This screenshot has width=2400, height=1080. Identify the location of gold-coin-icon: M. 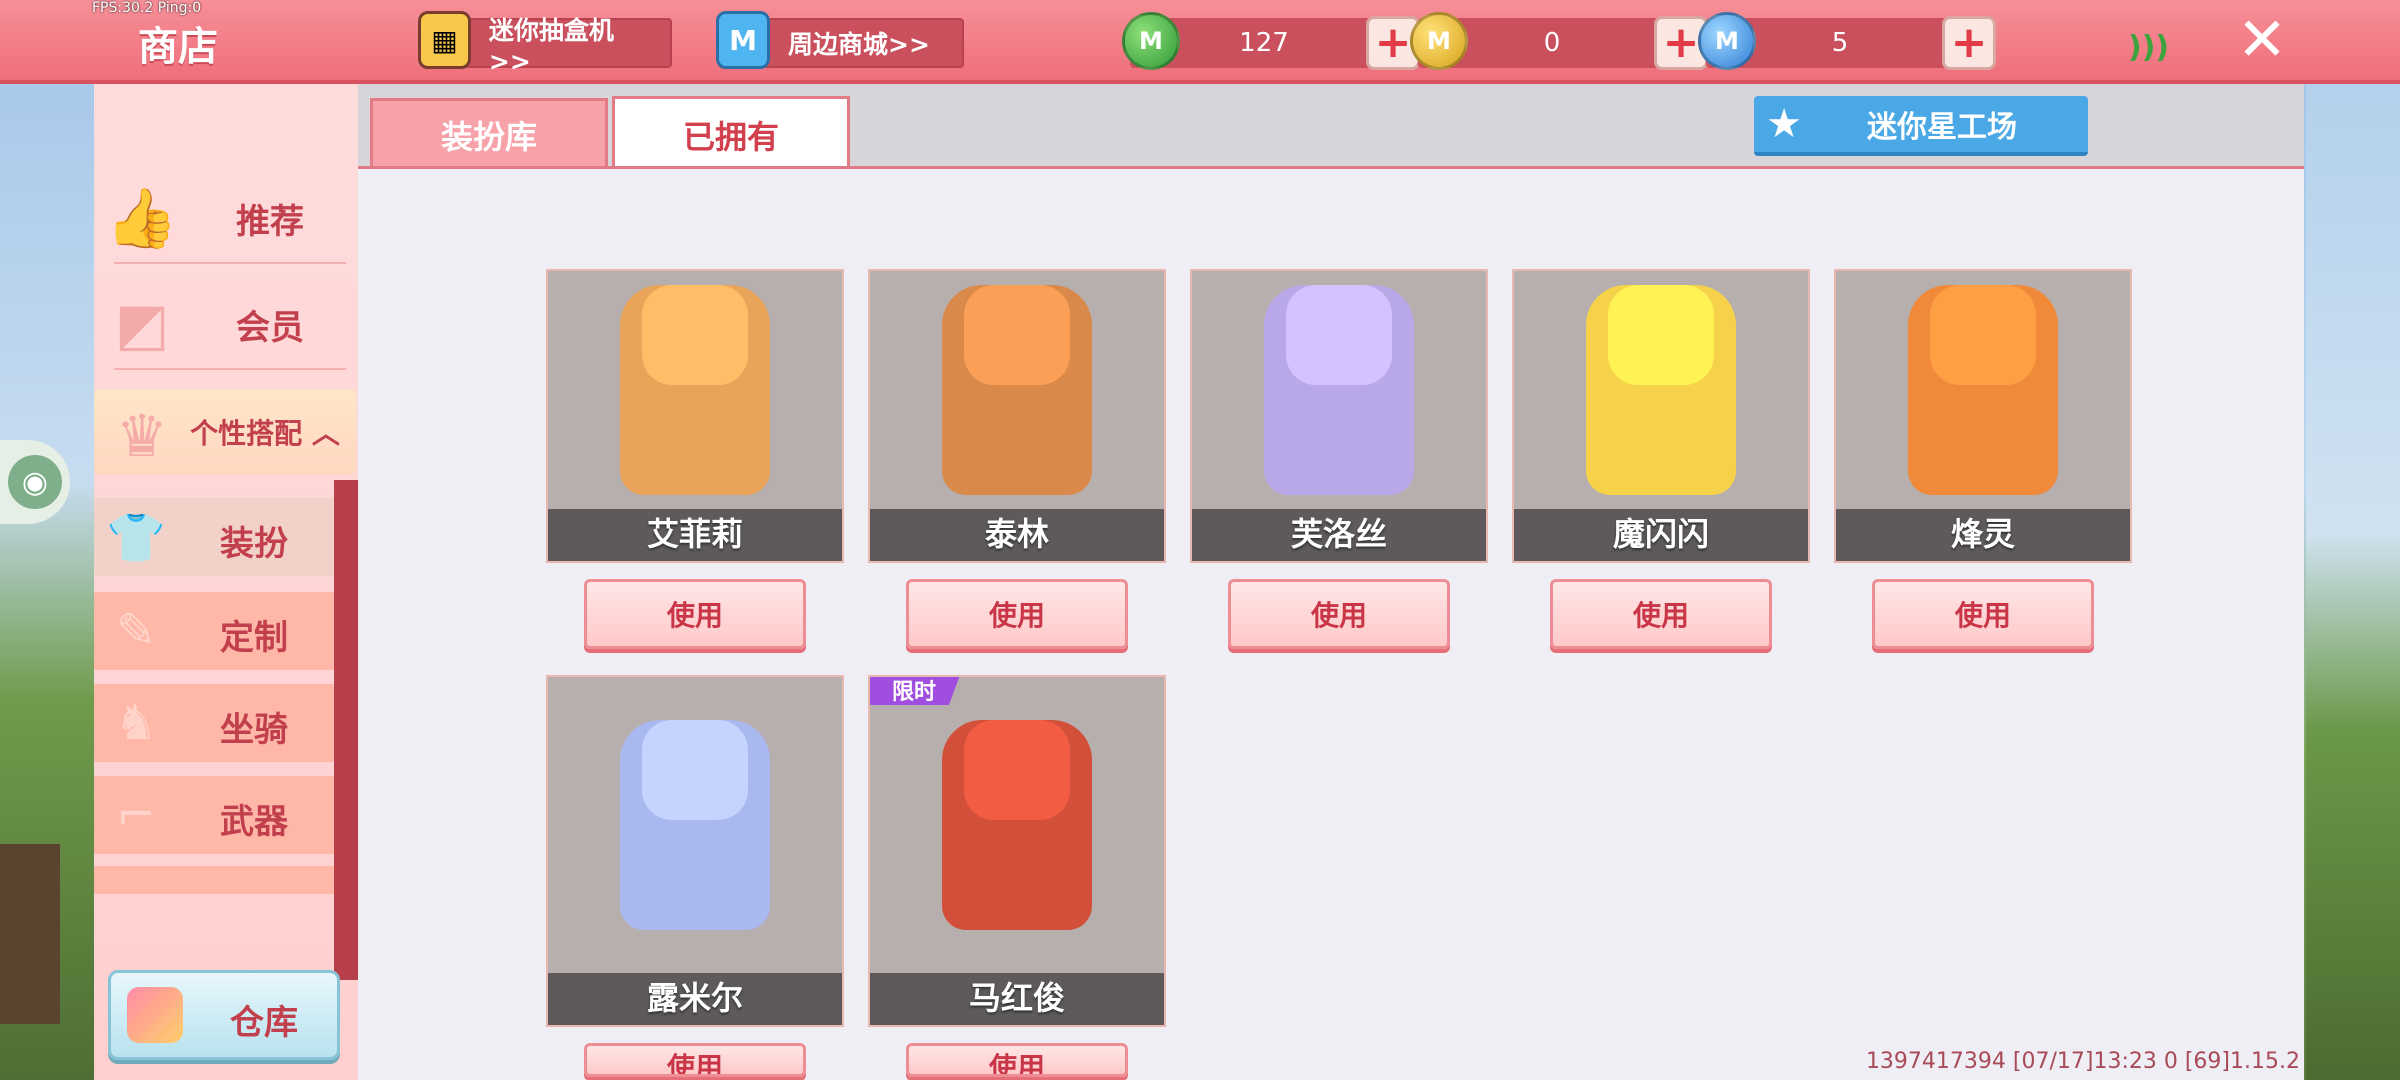
(1439, 41).